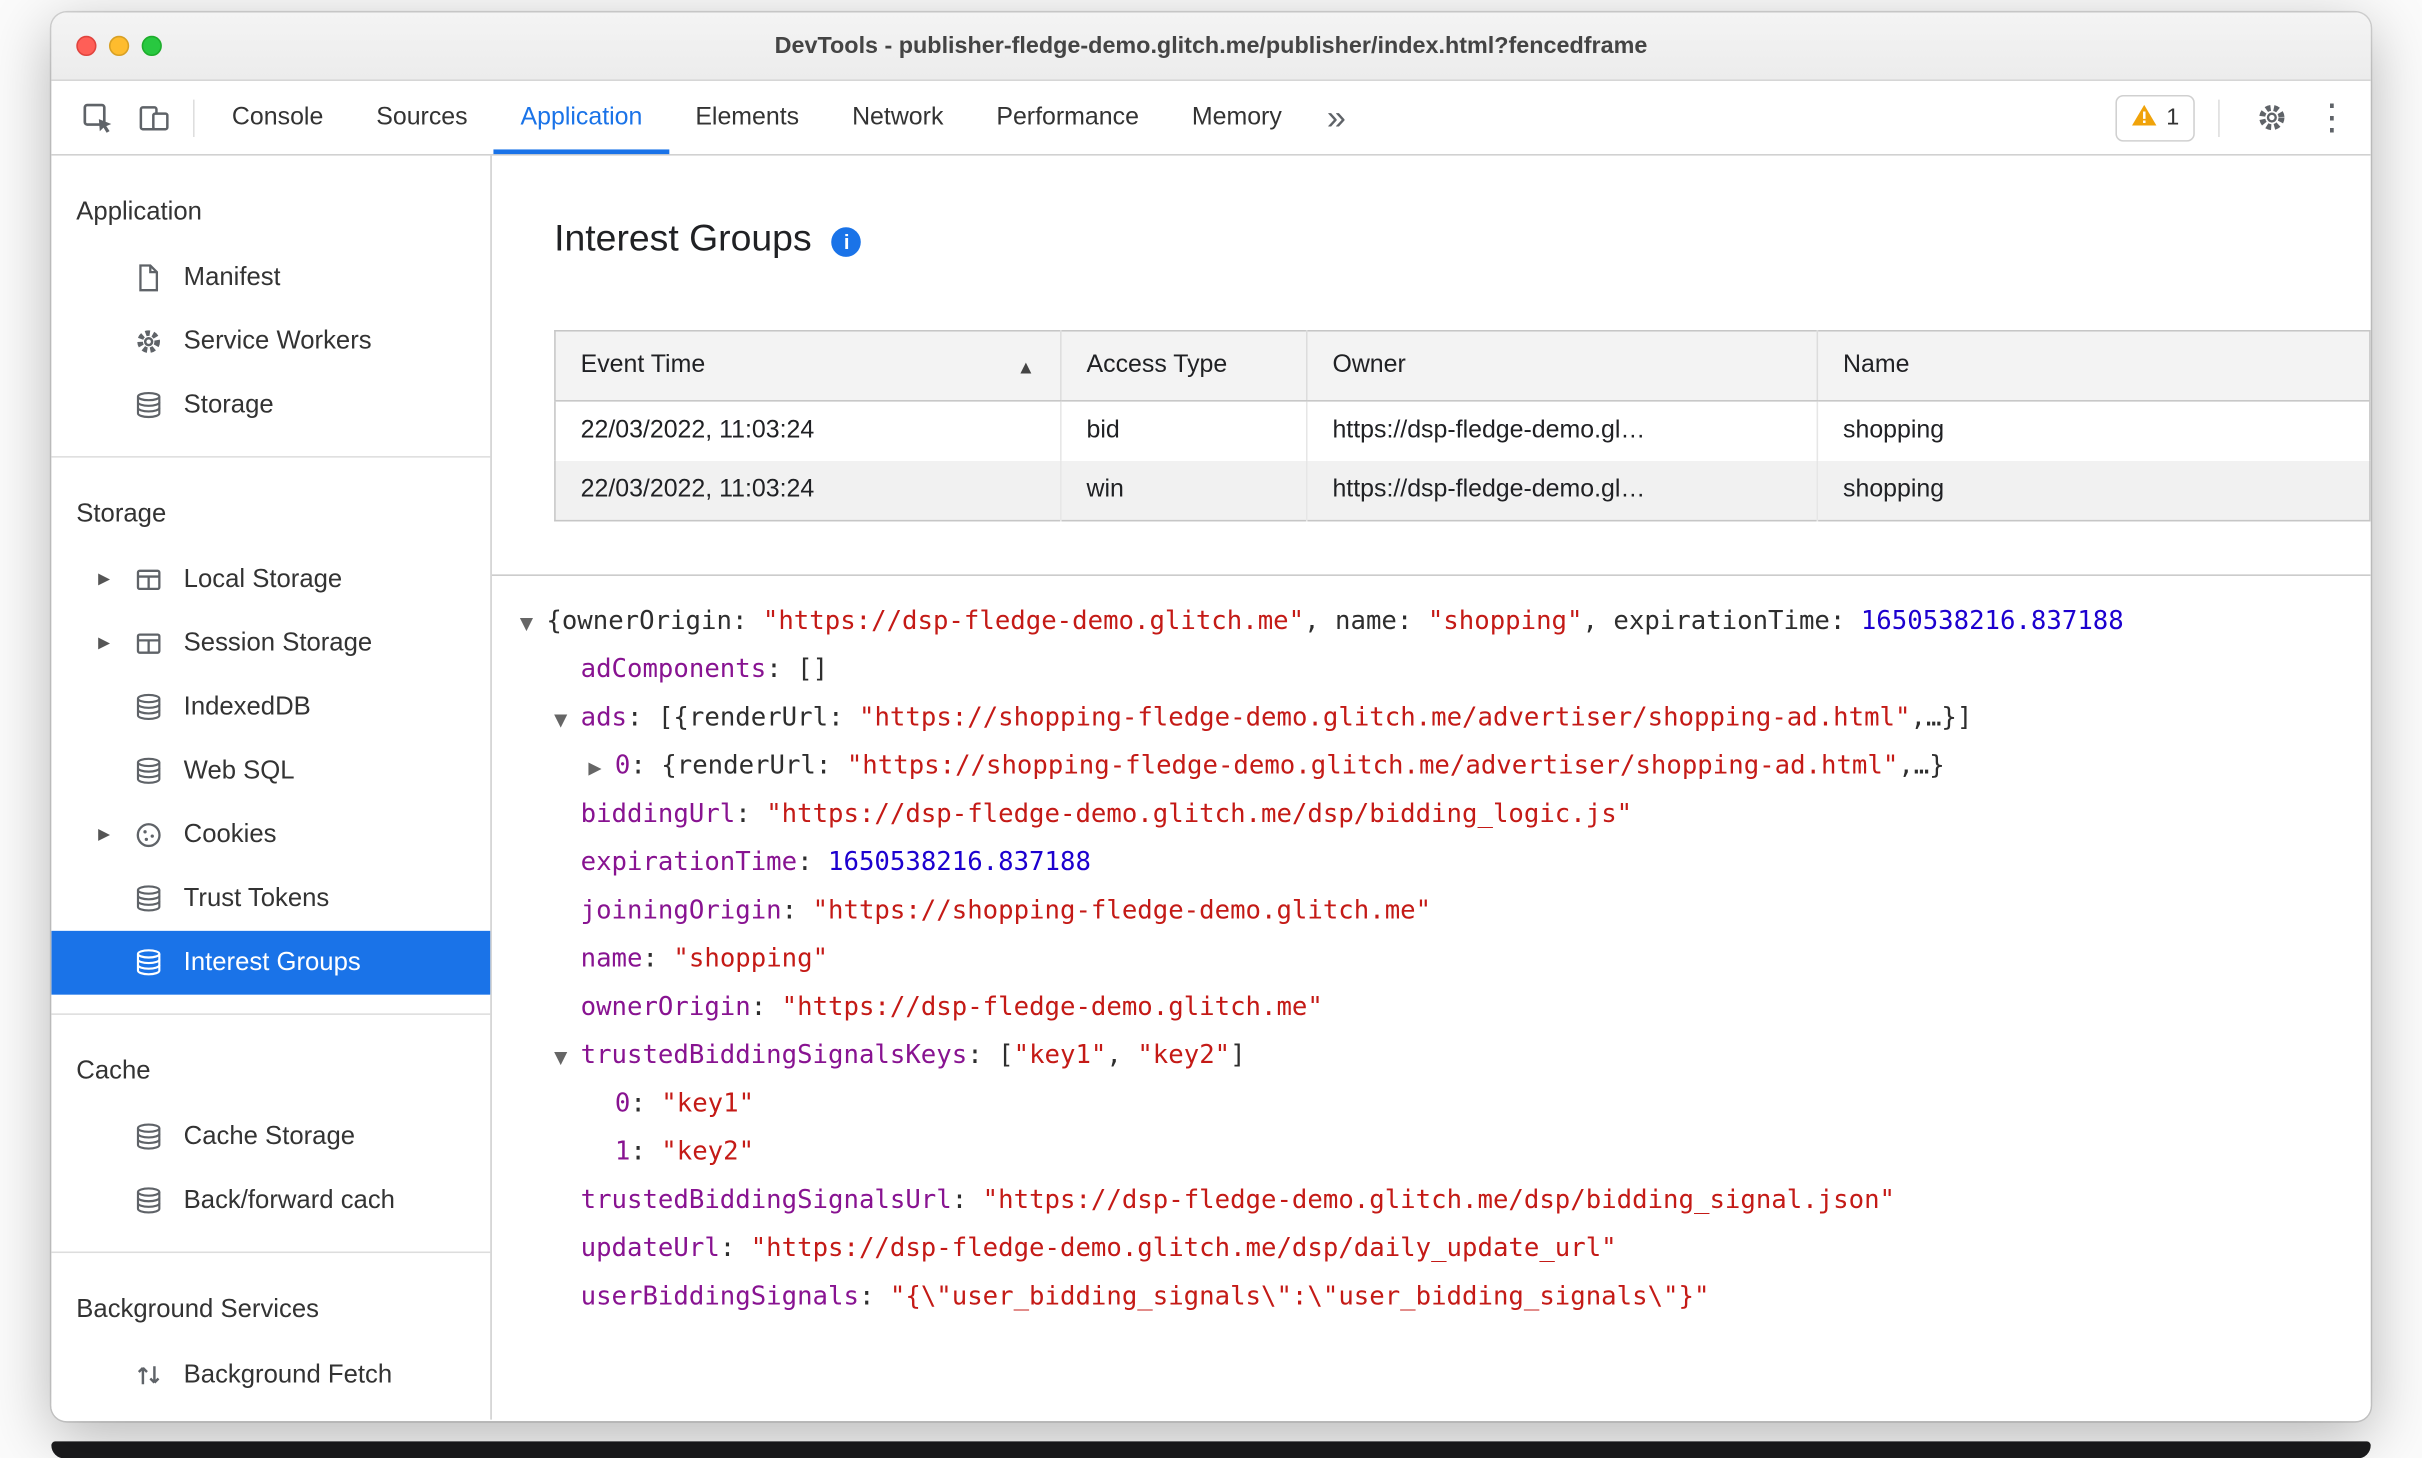 This screenshot has width=2422, height=1458. I want to click on settings-gear-button, so click(2271, 118).